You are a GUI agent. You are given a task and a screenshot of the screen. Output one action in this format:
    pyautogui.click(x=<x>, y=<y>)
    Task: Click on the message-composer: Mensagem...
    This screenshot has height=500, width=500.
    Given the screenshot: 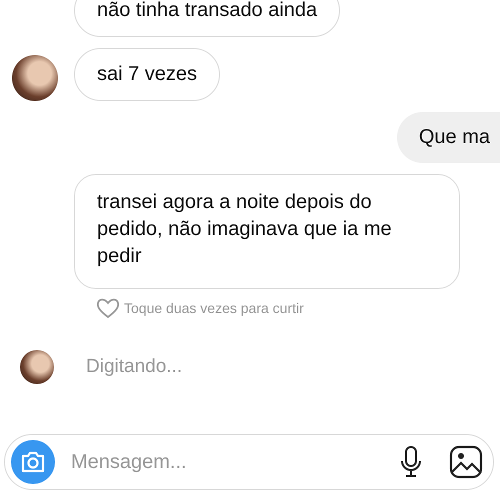 What is the action you would take?
    pyautogui.click(x=249, y=462)
    